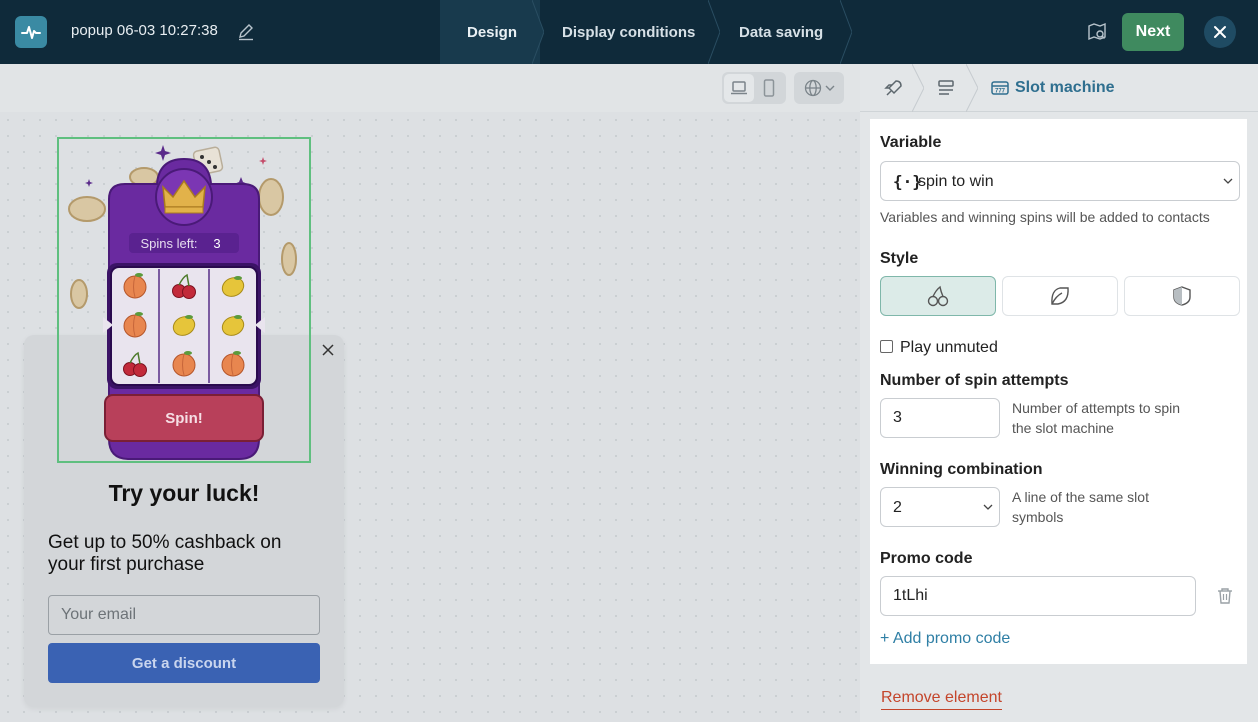  I want to click on globe-icon, so click(812, 88).